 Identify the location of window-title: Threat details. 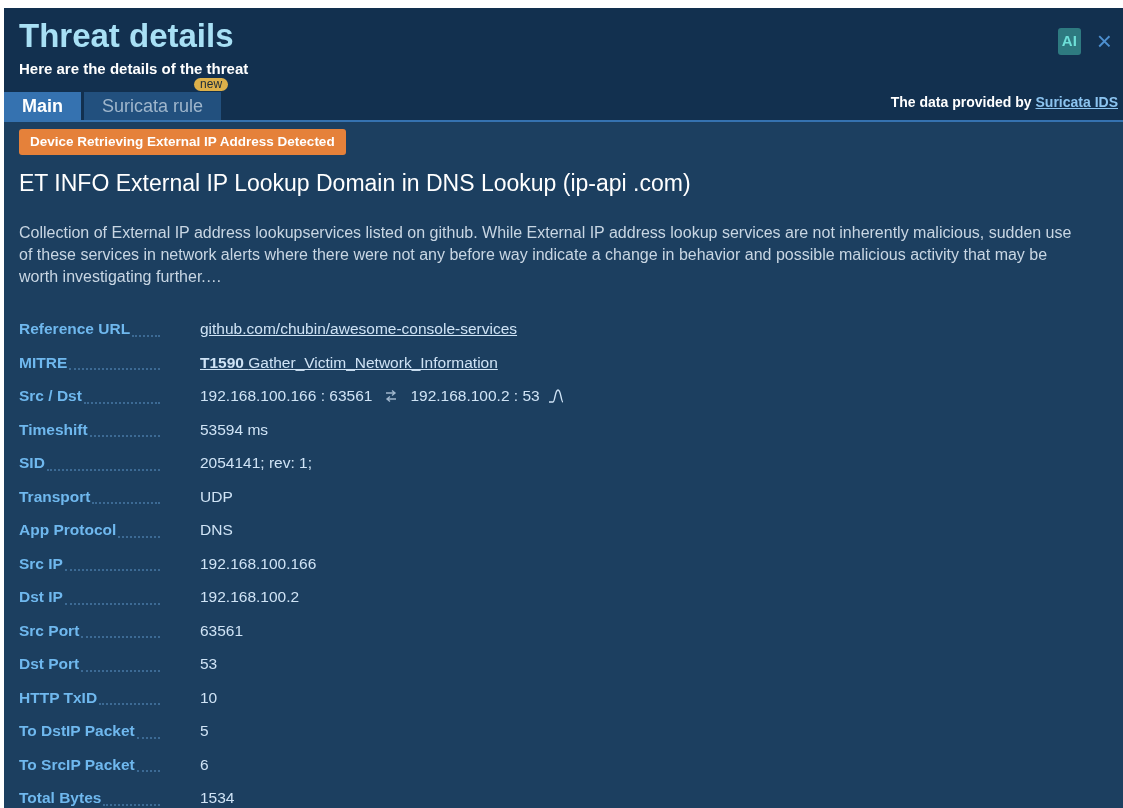
(126, 36).